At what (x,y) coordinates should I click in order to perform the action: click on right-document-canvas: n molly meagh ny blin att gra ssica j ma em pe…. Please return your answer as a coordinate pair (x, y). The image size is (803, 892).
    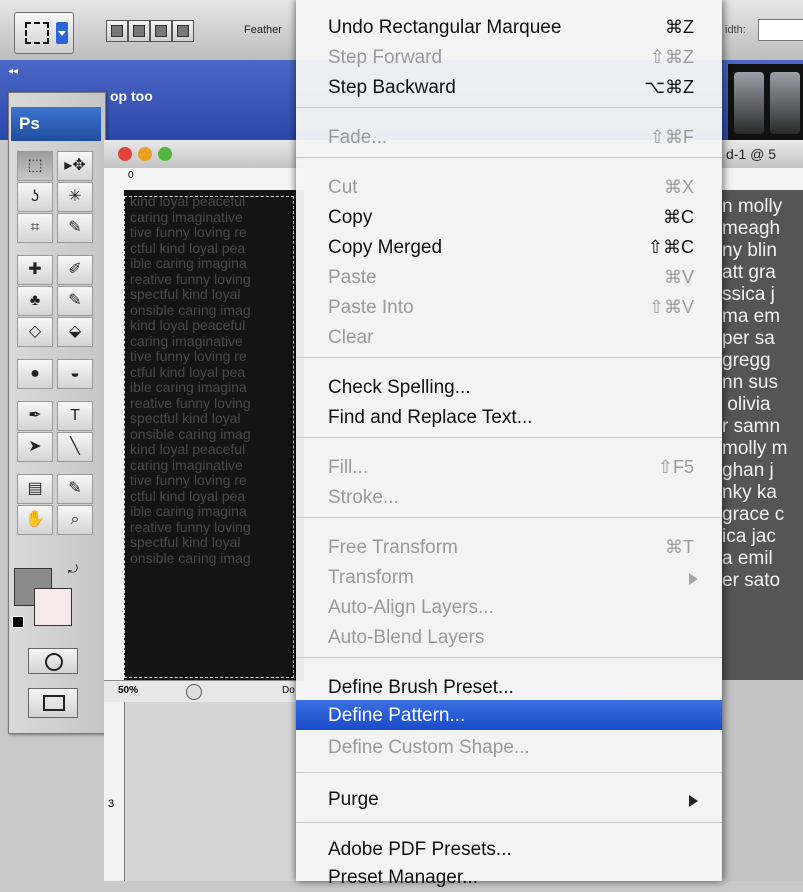
    Looking at the image, I should click on (762, 435).